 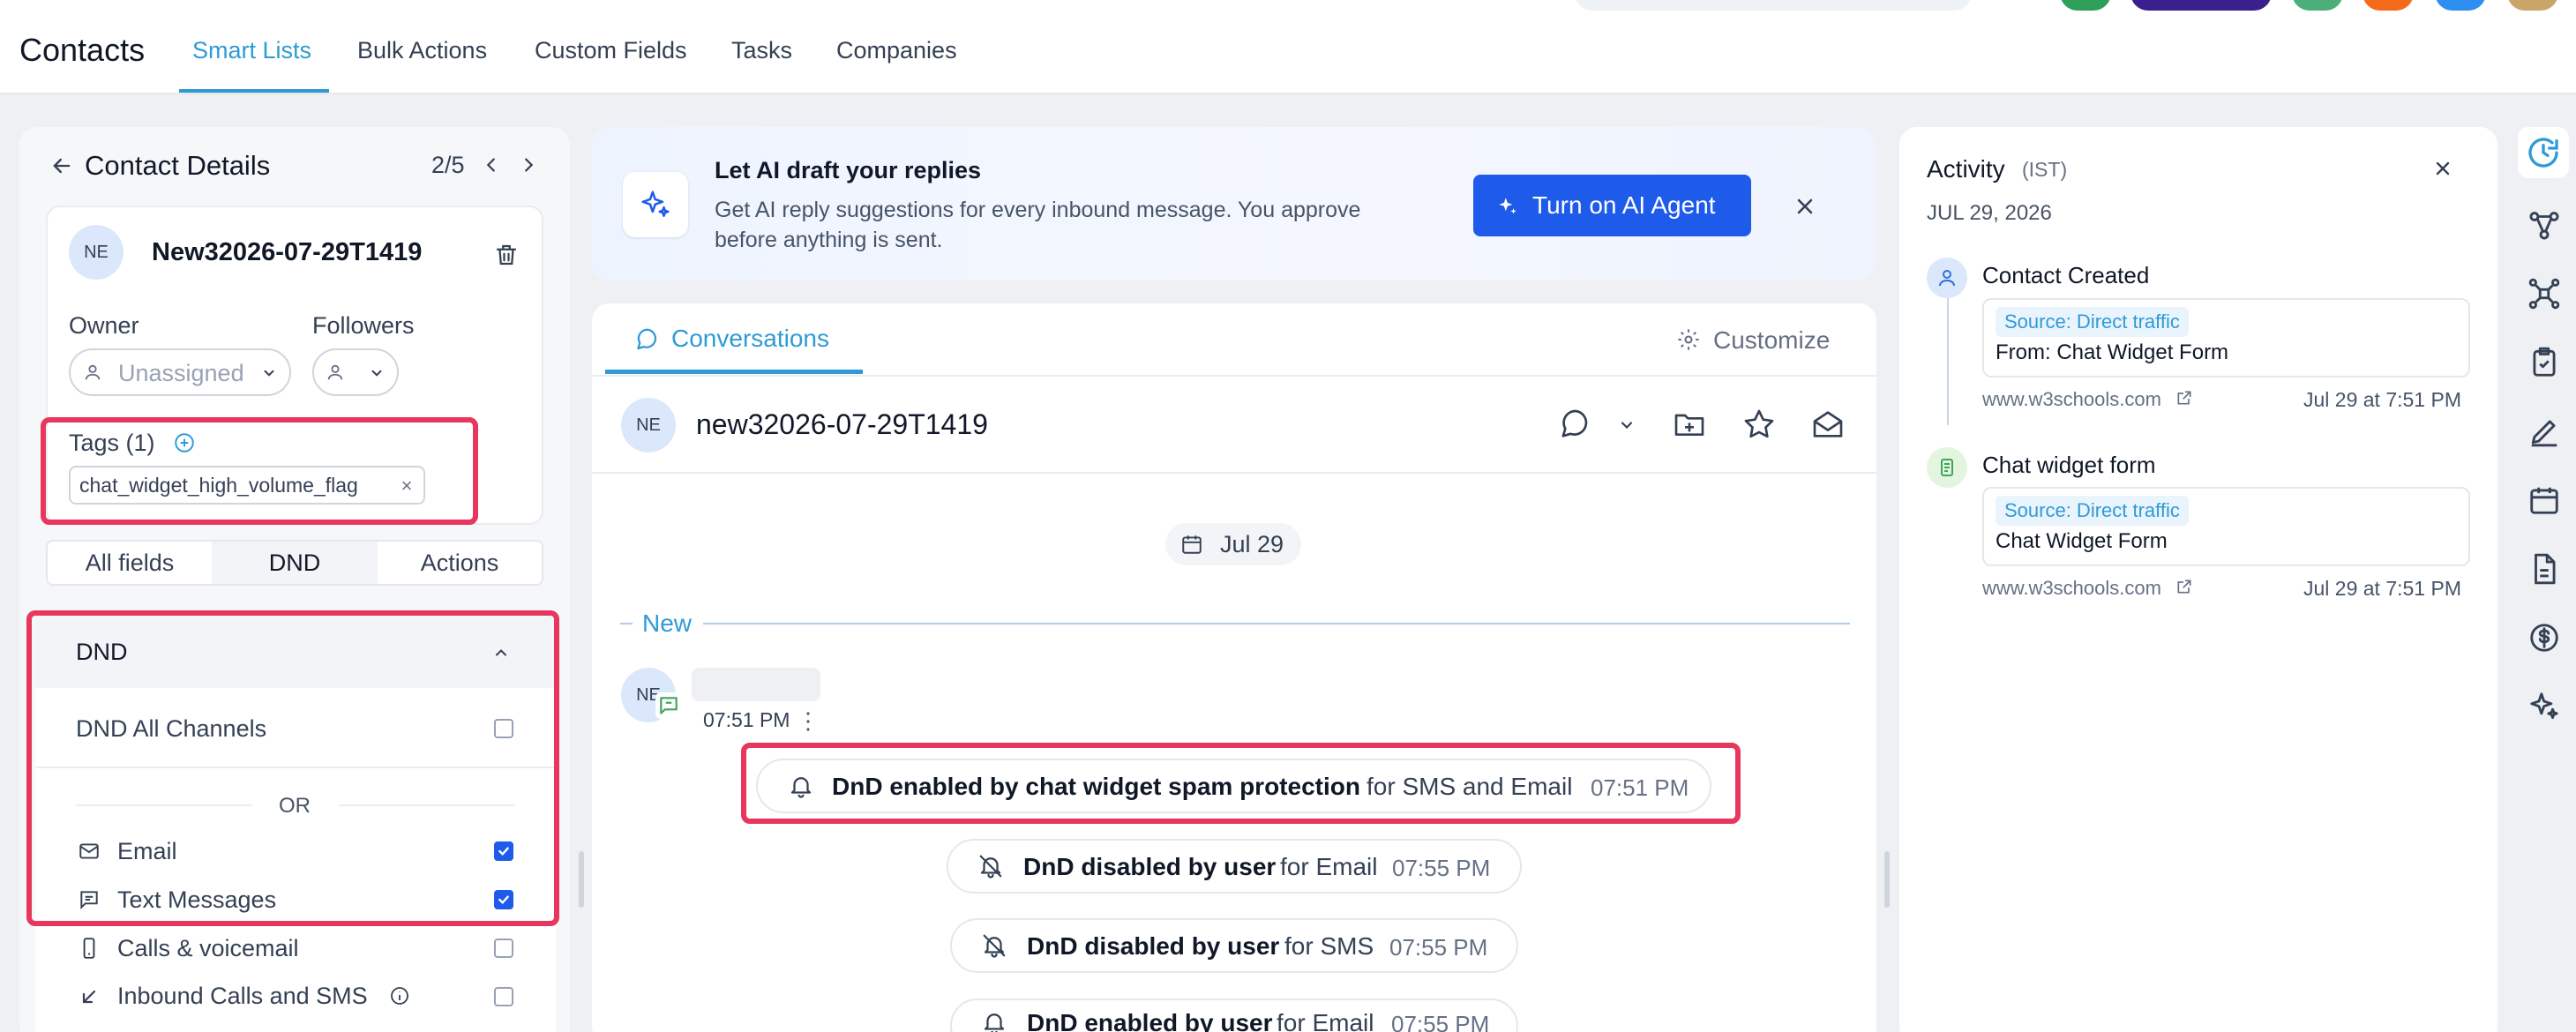 What do you see at coordinates (1624, 205) in the screenshot?
I see `turn-on-ai-agent-label: Turn on AI Agent` at bounding box center [1624, 205].